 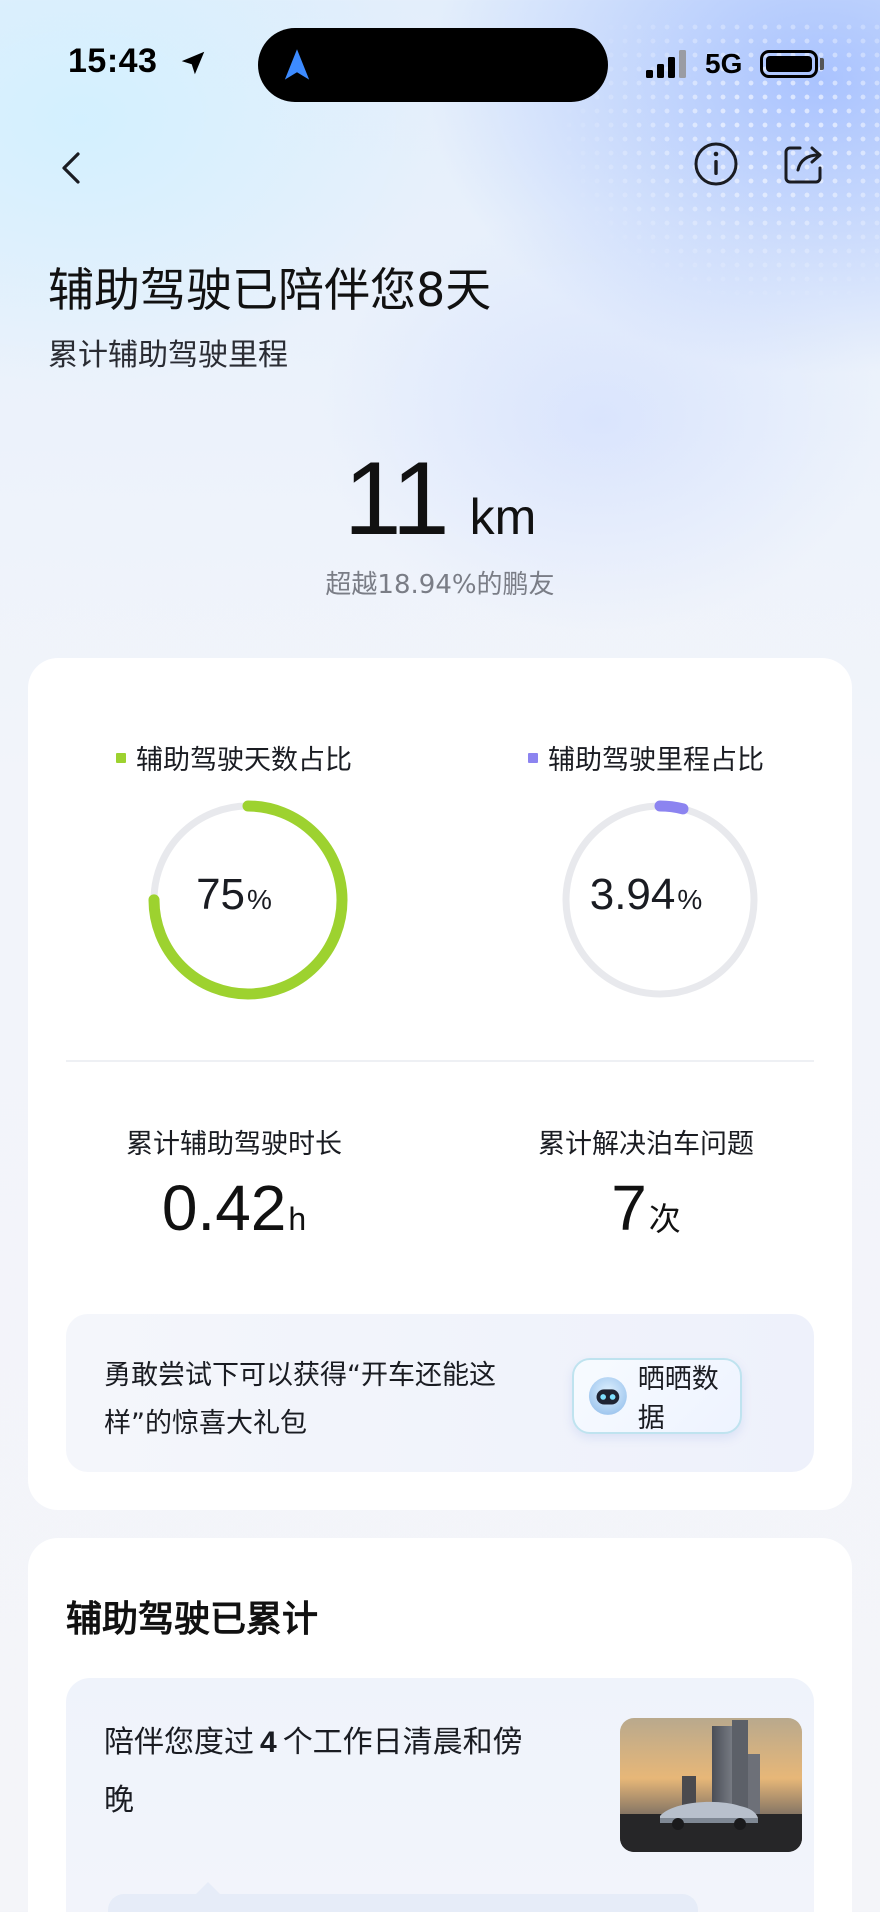 What do you see at coordinates (268, 1742) in the screenshot?
I see `summary-item-count: 4` at bounding box center [268, 1742].